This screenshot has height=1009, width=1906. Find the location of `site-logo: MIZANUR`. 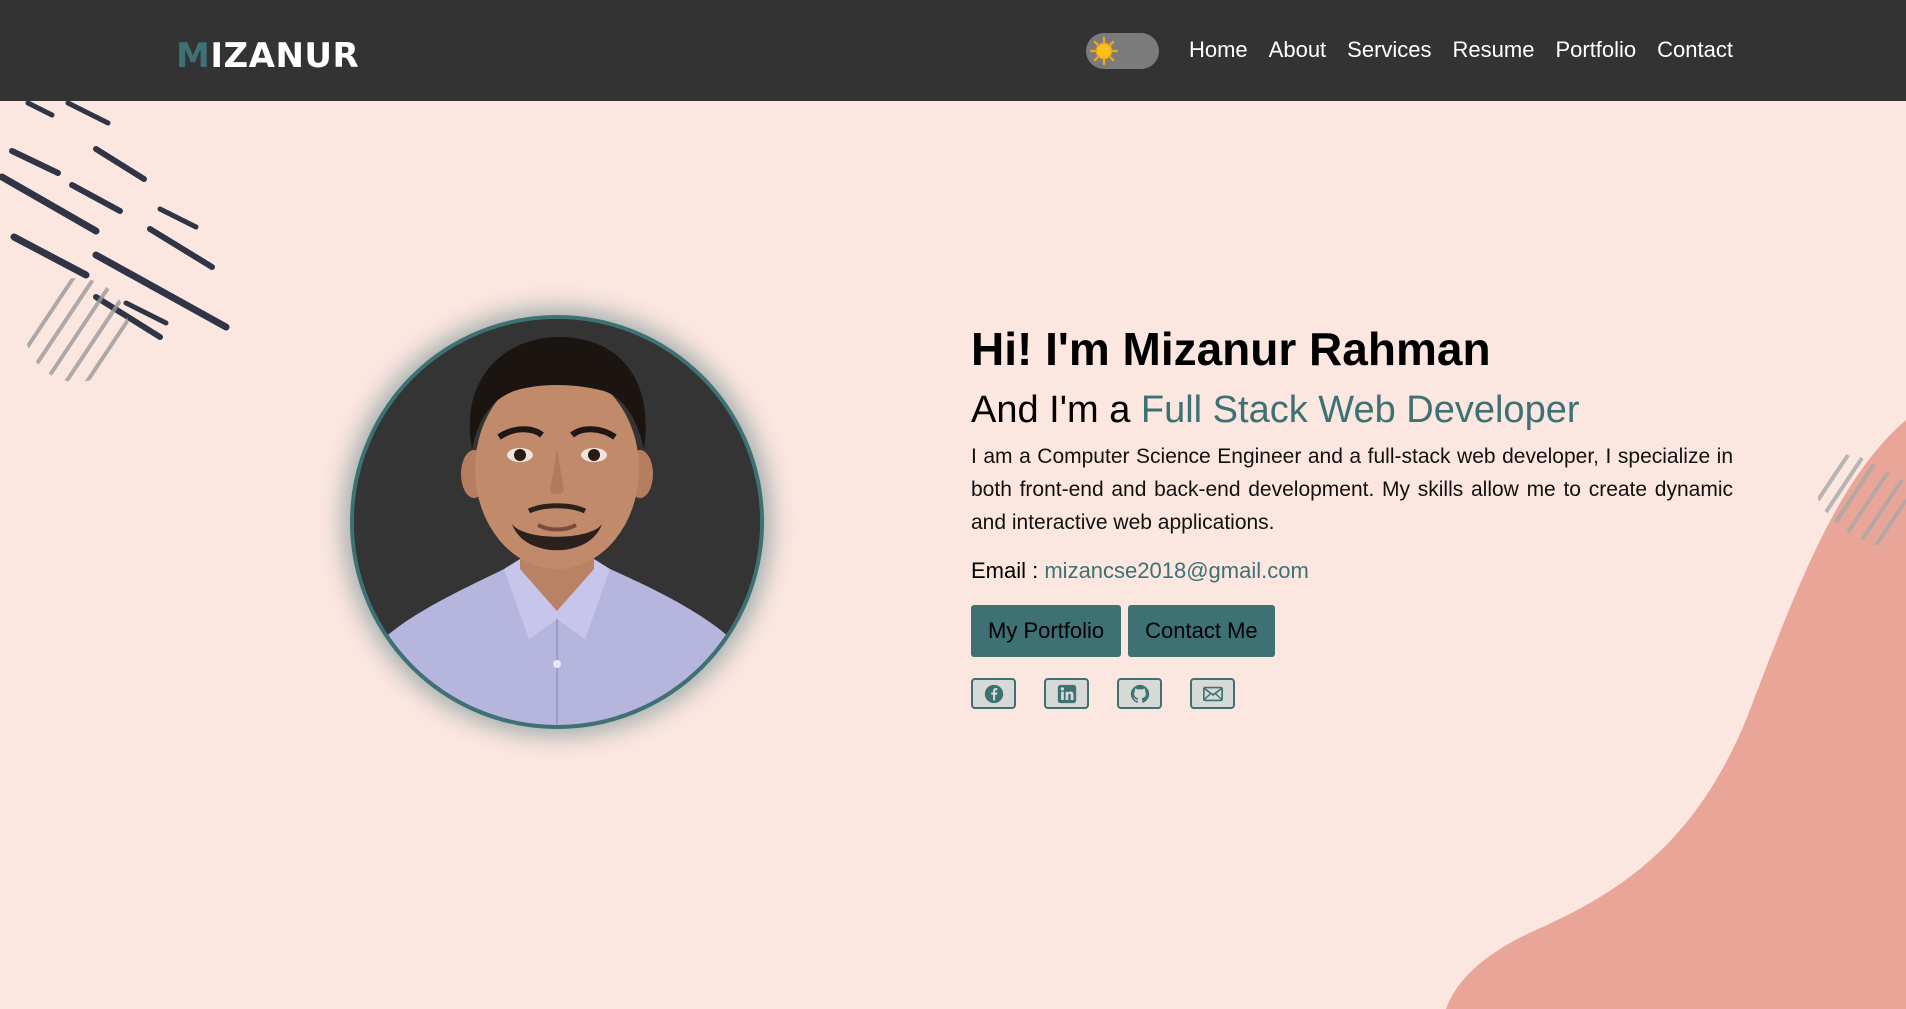

site-logo: MIZANUR is located at coordinates (267, 56).